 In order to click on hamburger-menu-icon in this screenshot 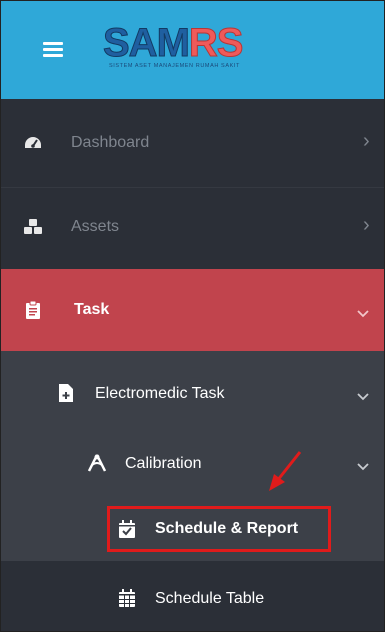, I will do `click(53, 49)`.